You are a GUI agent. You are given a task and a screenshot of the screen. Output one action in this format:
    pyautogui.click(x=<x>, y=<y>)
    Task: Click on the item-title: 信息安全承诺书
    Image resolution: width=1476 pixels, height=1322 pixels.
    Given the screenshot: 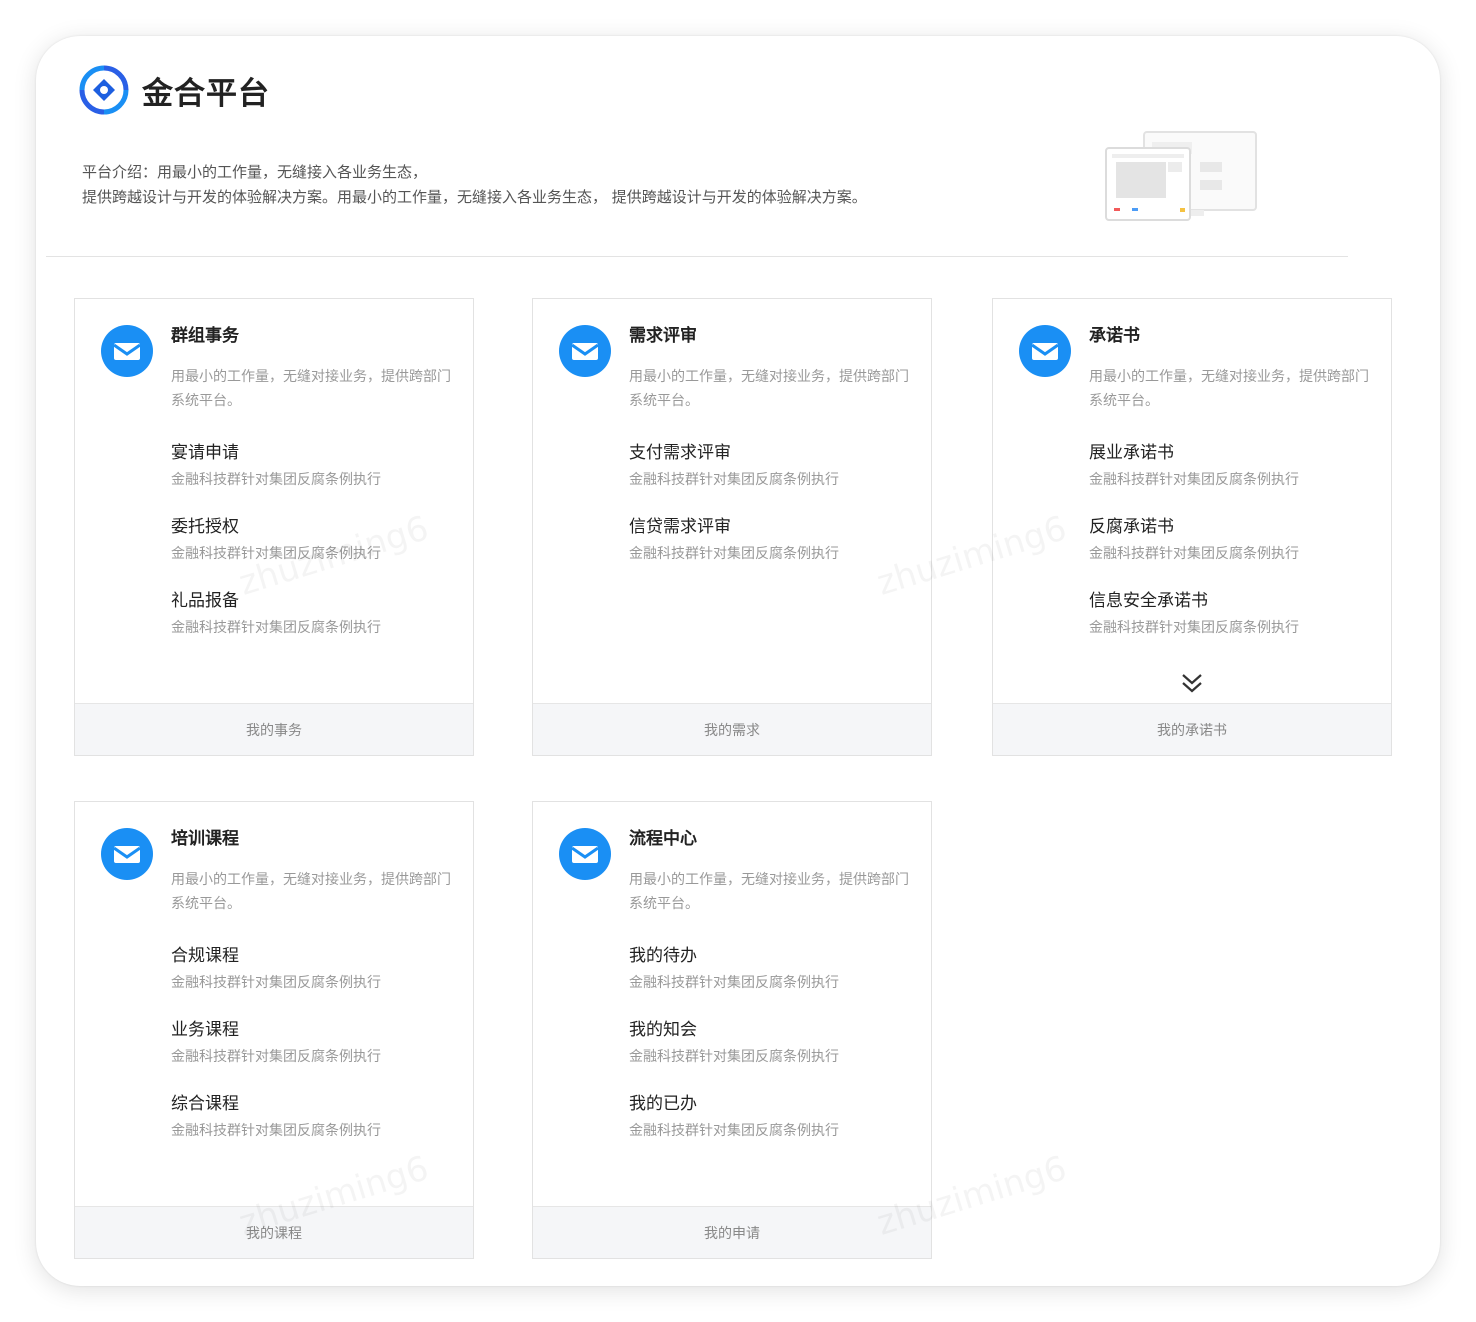 What is the action you would take?
    pyautogui.click(x=1148, y=601)
    